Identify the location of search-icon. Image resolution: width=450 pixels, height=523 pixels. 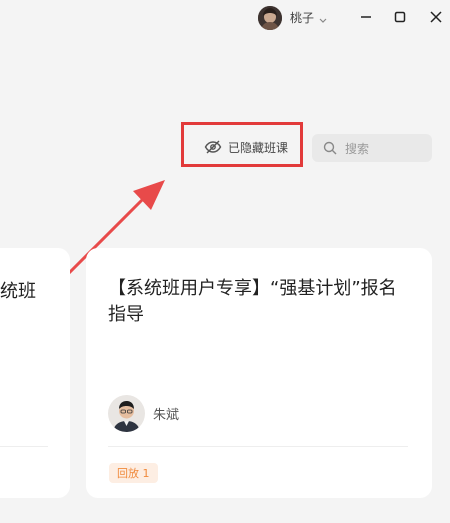
(330, 148).